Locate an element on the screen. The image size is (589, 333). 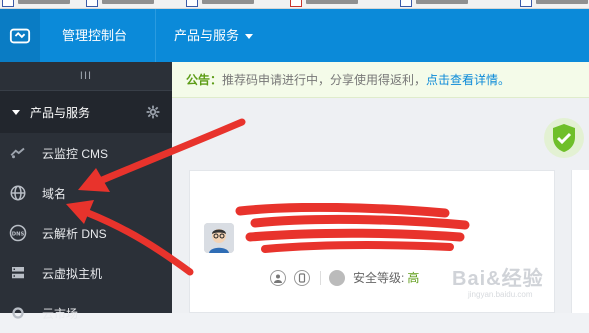
watermark-logo: Bai&经验 is located at coordinates (498, 279).